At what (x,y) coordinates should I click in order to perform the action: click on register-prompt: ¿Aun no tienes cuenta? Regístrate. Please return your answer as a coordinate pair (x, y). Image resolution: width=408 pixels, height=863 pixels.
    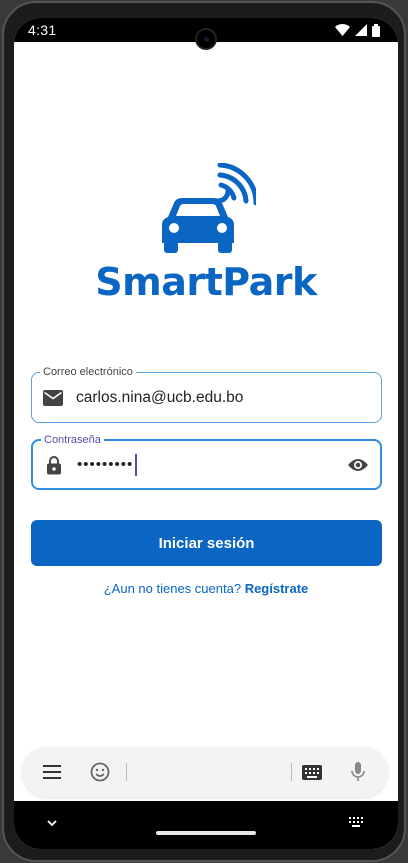
    Looking at the image, I should click on (206, 588).